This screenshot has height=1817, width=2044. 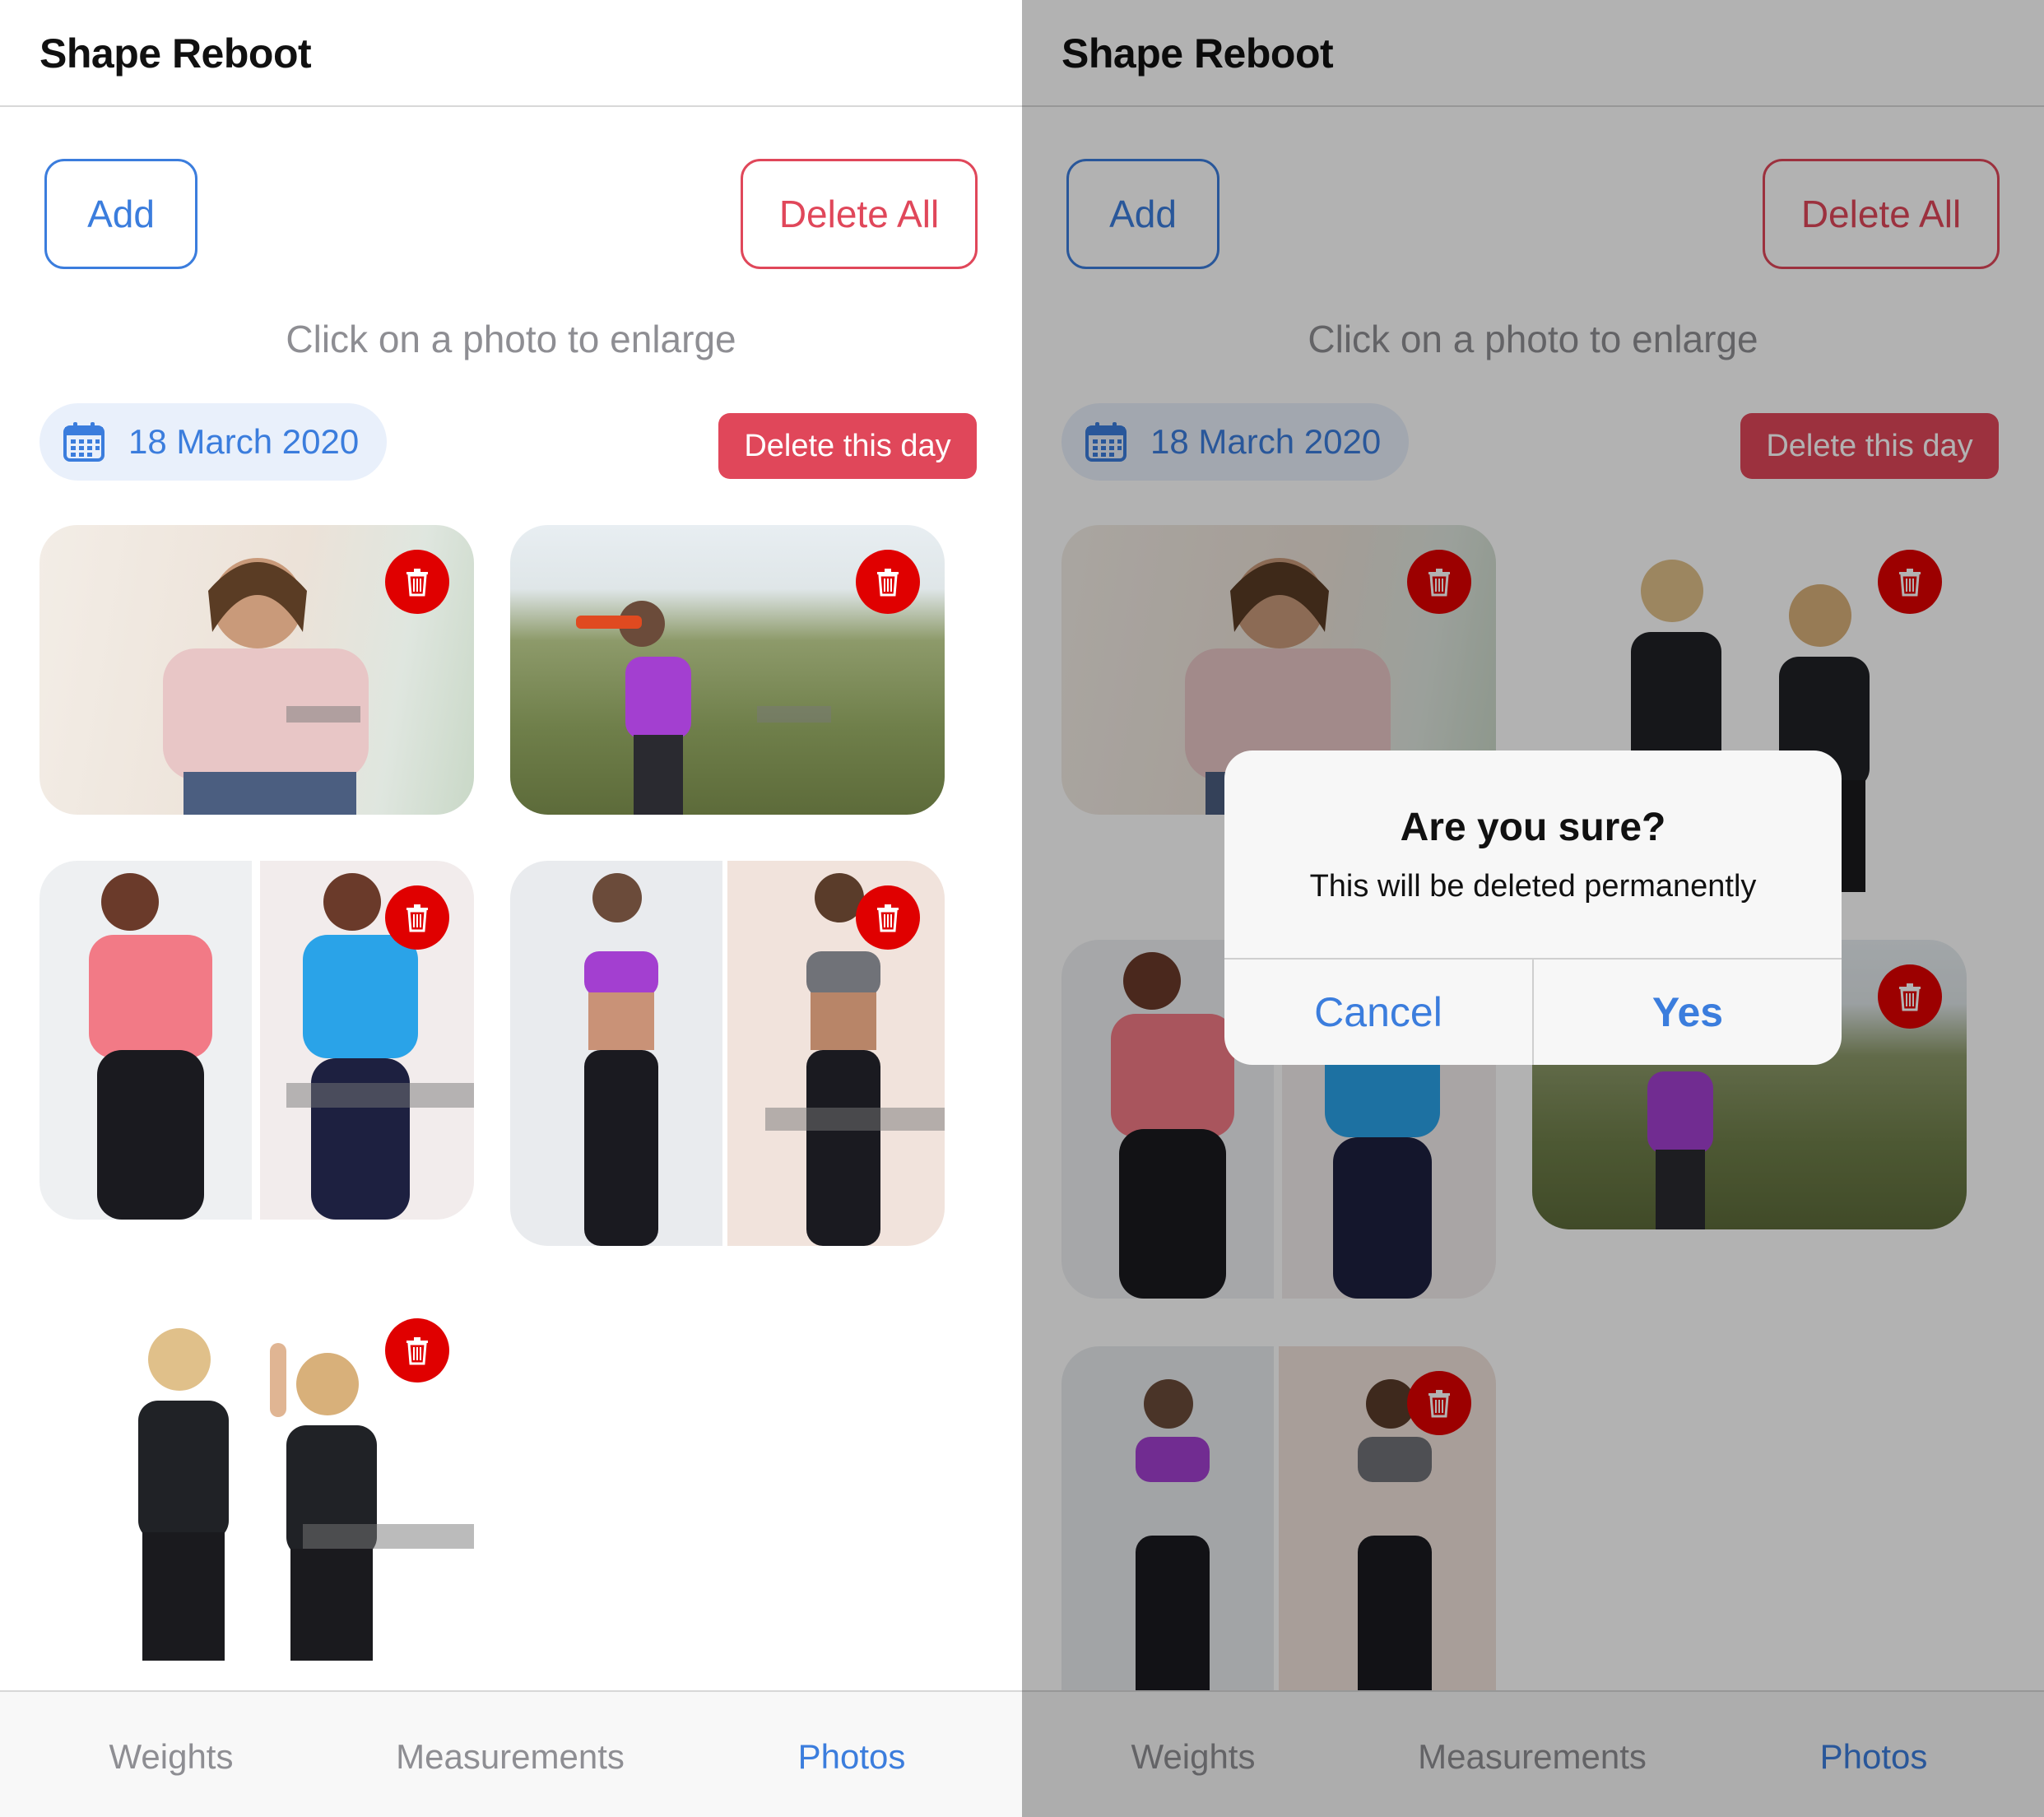 What do you see at coordinates (860, 214) in the screenshot?
I see `delete-all-button: Delete All` at bounding box center [860, 214].